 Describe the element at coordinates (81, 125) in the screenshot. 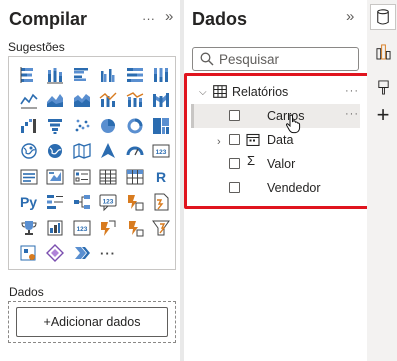

I see `scatter-icon` at that location.